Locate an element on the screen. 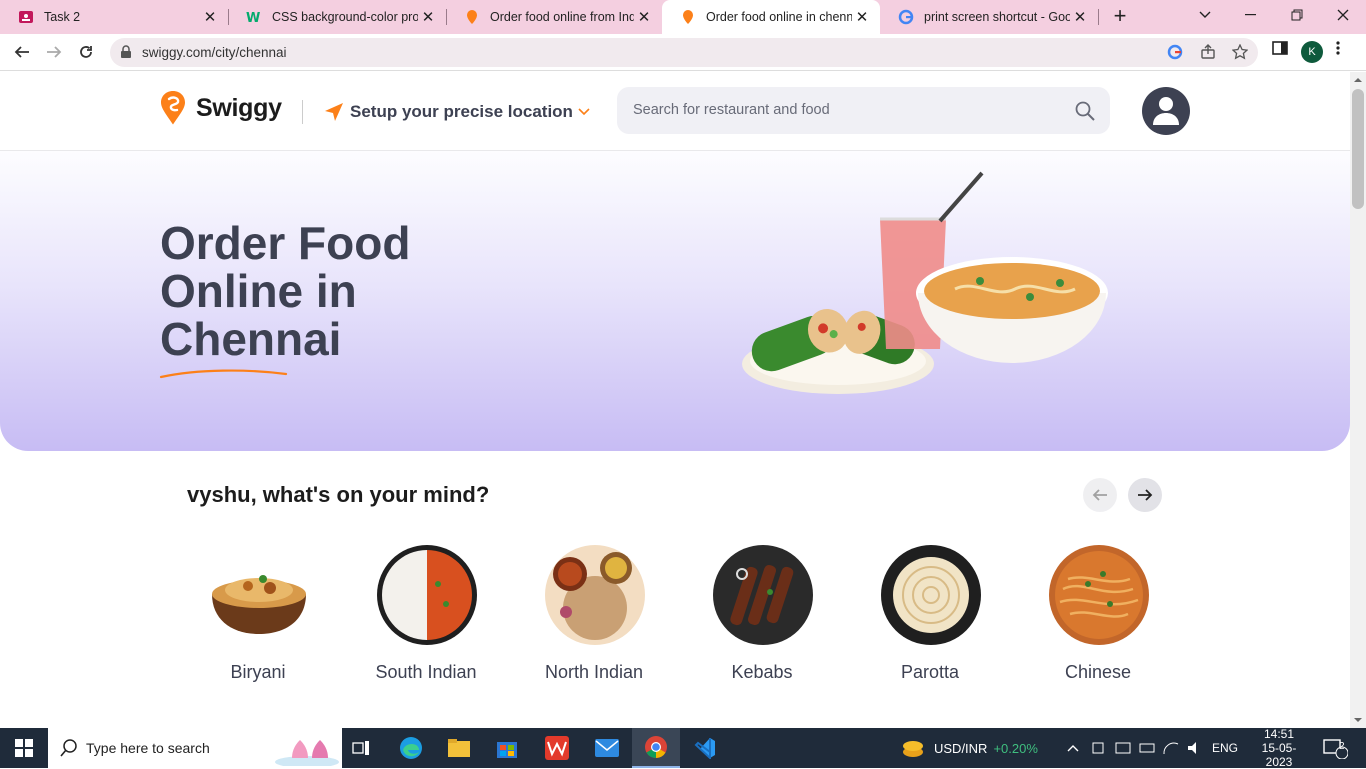 The image size is (1366, 769). svg-text: W is located at coordinates (253, 18).